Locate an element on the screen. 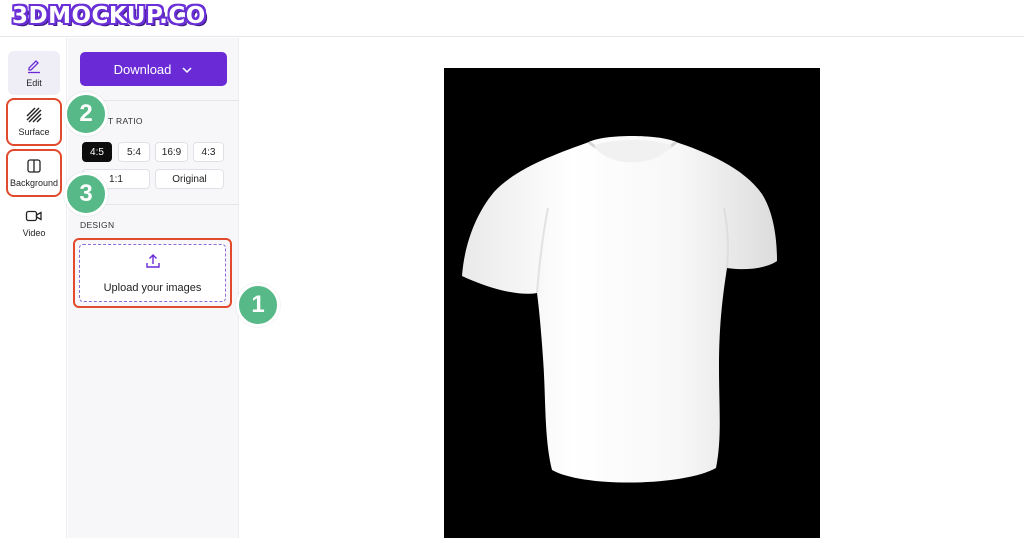 The width and height of the screenshot is (1024, 543). rail-item-label: Video is located at coordinates (34, 233).